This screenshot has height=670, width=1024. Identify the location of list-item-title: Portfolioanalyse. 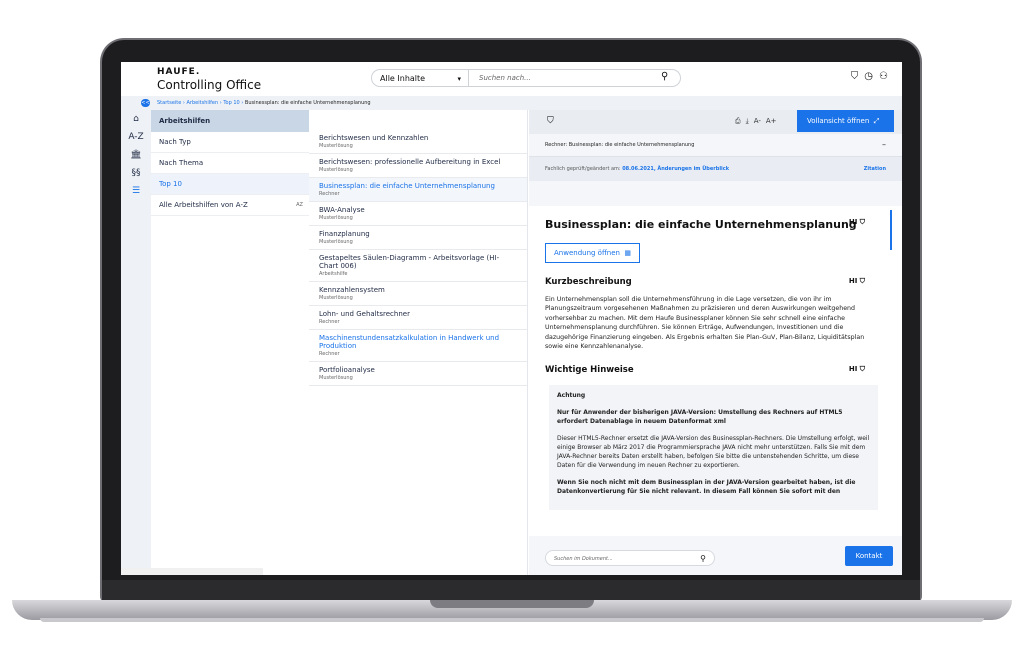
(347, 370).